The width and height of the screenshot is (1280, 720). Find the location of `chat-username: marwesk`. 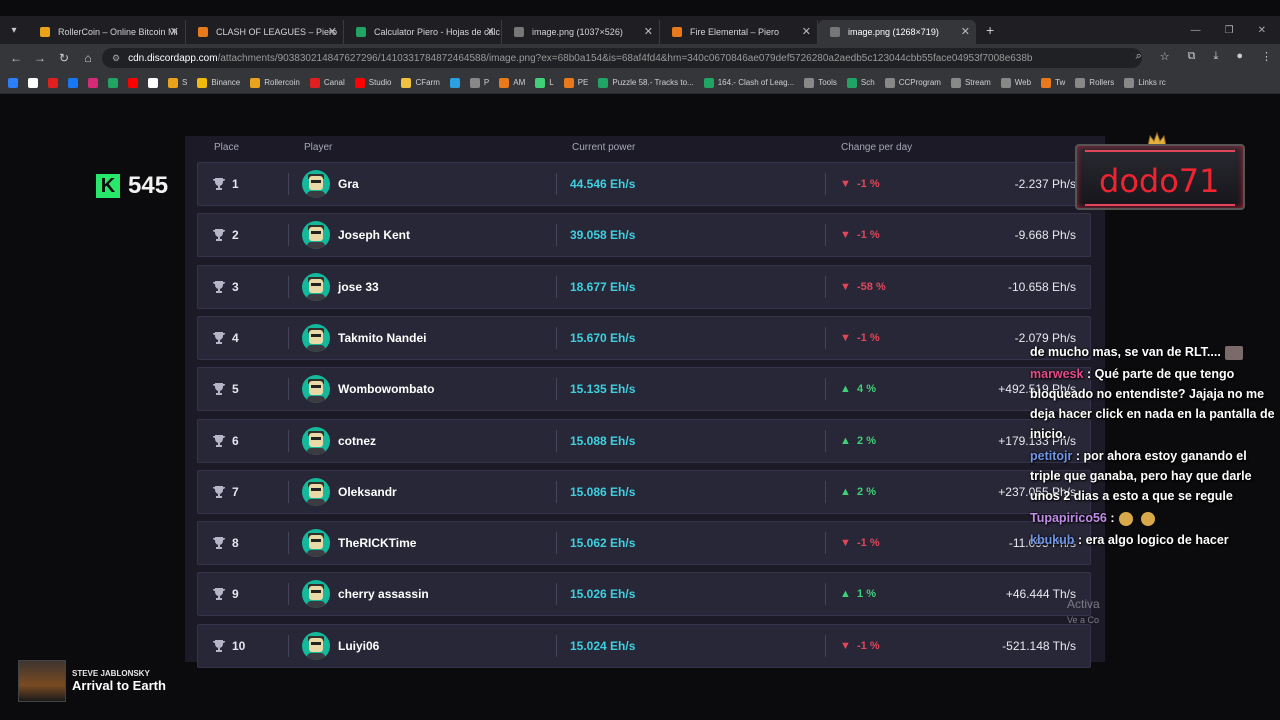

chat-username: marwesk is located at coordinates (1057, 374).